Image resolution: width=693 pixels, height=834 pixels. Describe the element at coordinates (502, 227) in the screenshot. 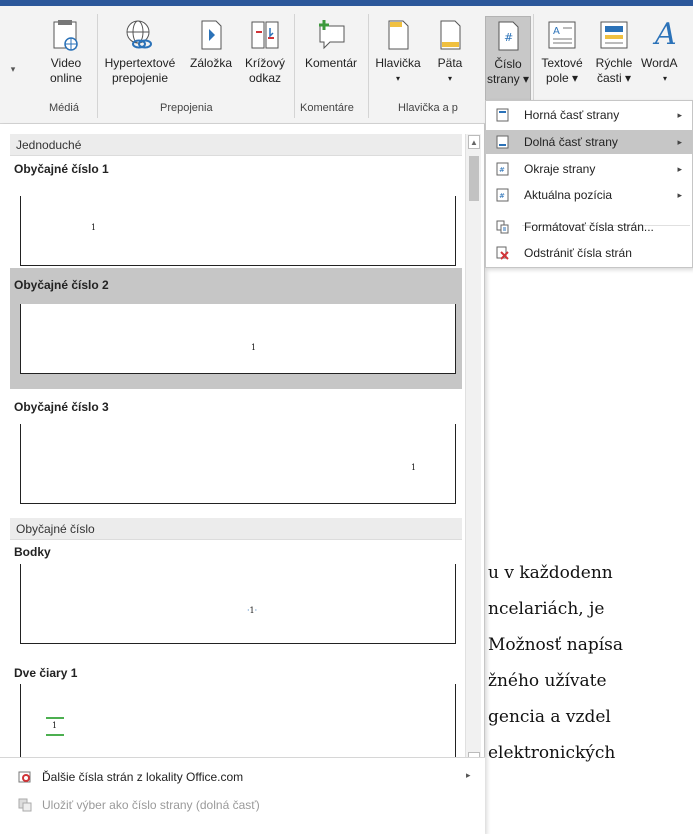

I see `format-page-numbers-icon` at that location.